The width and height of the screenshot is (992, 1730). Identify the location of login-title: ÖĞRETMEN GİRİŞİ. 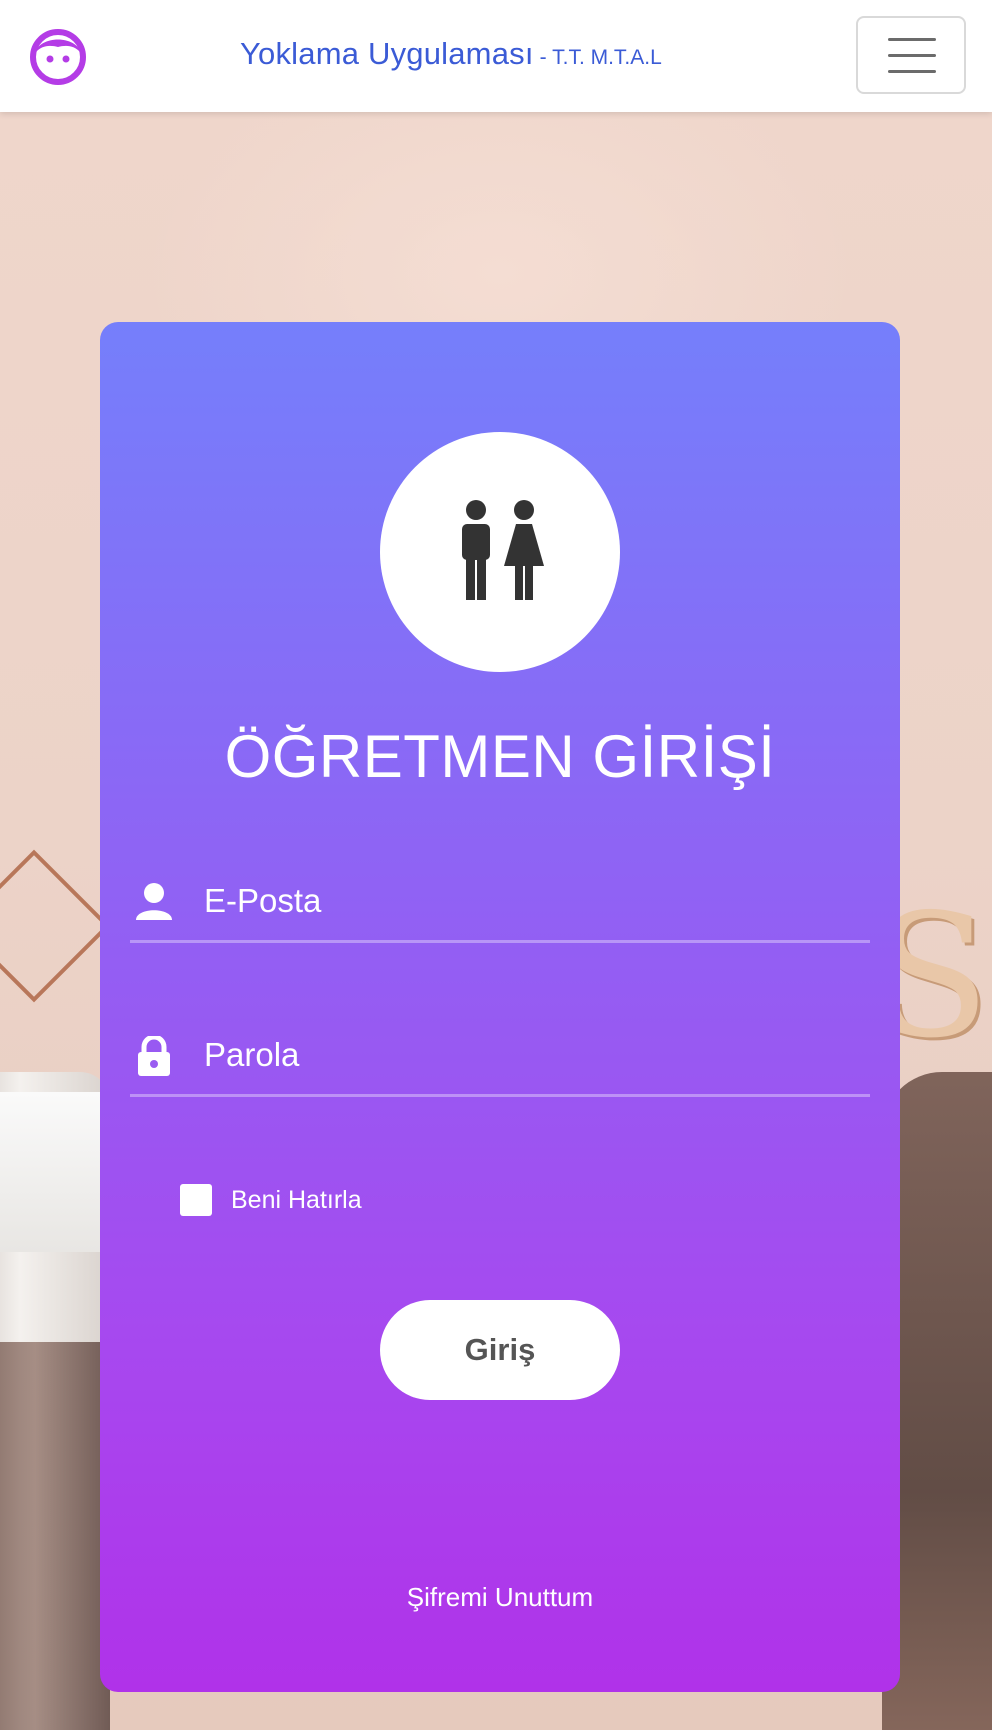
(500, 756).